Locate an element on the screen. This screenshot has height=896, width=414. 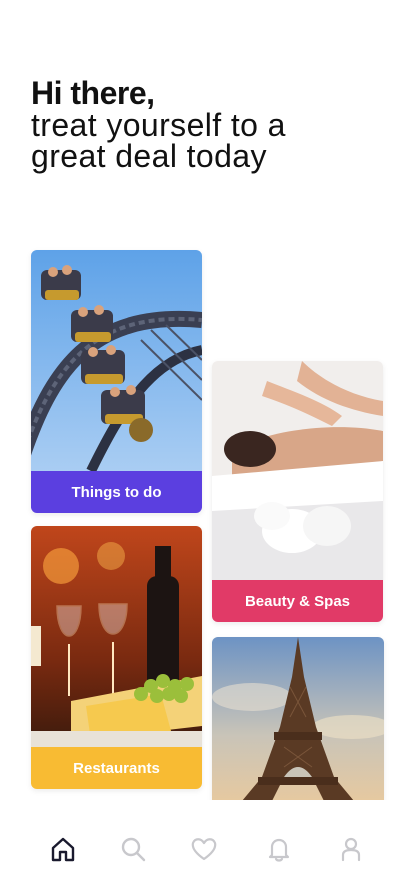
tab-search is located at coordinates (133, 849).